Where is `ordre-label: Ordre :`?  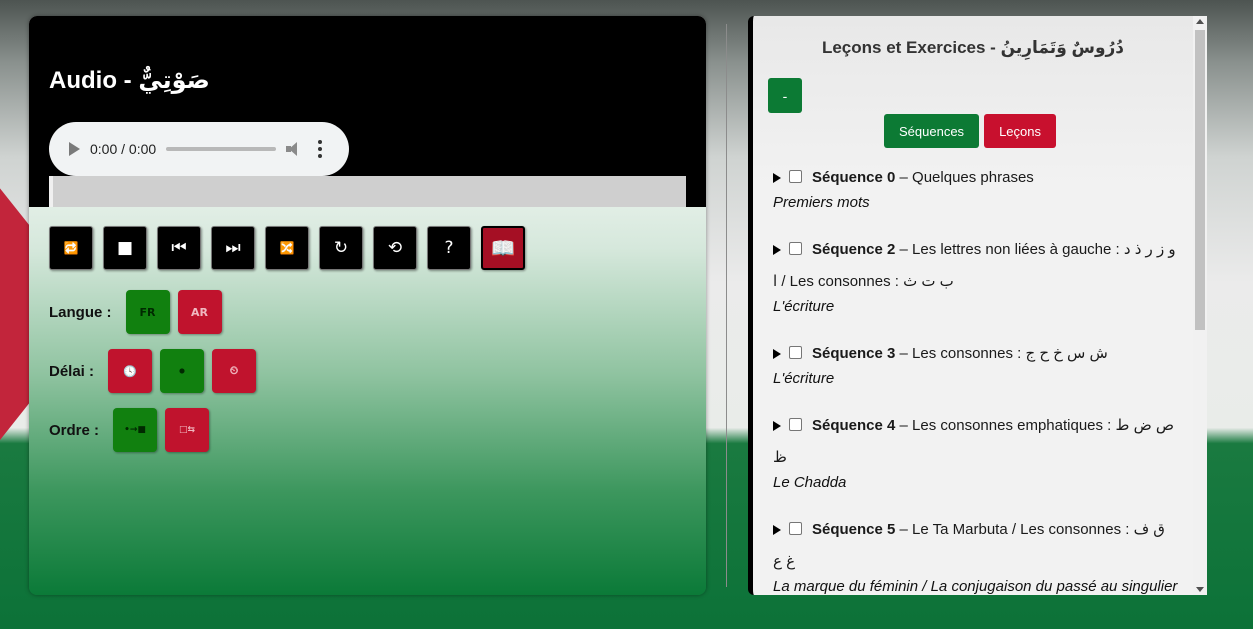 ordre-label: Ordre : is located at coordinates (74, 430).